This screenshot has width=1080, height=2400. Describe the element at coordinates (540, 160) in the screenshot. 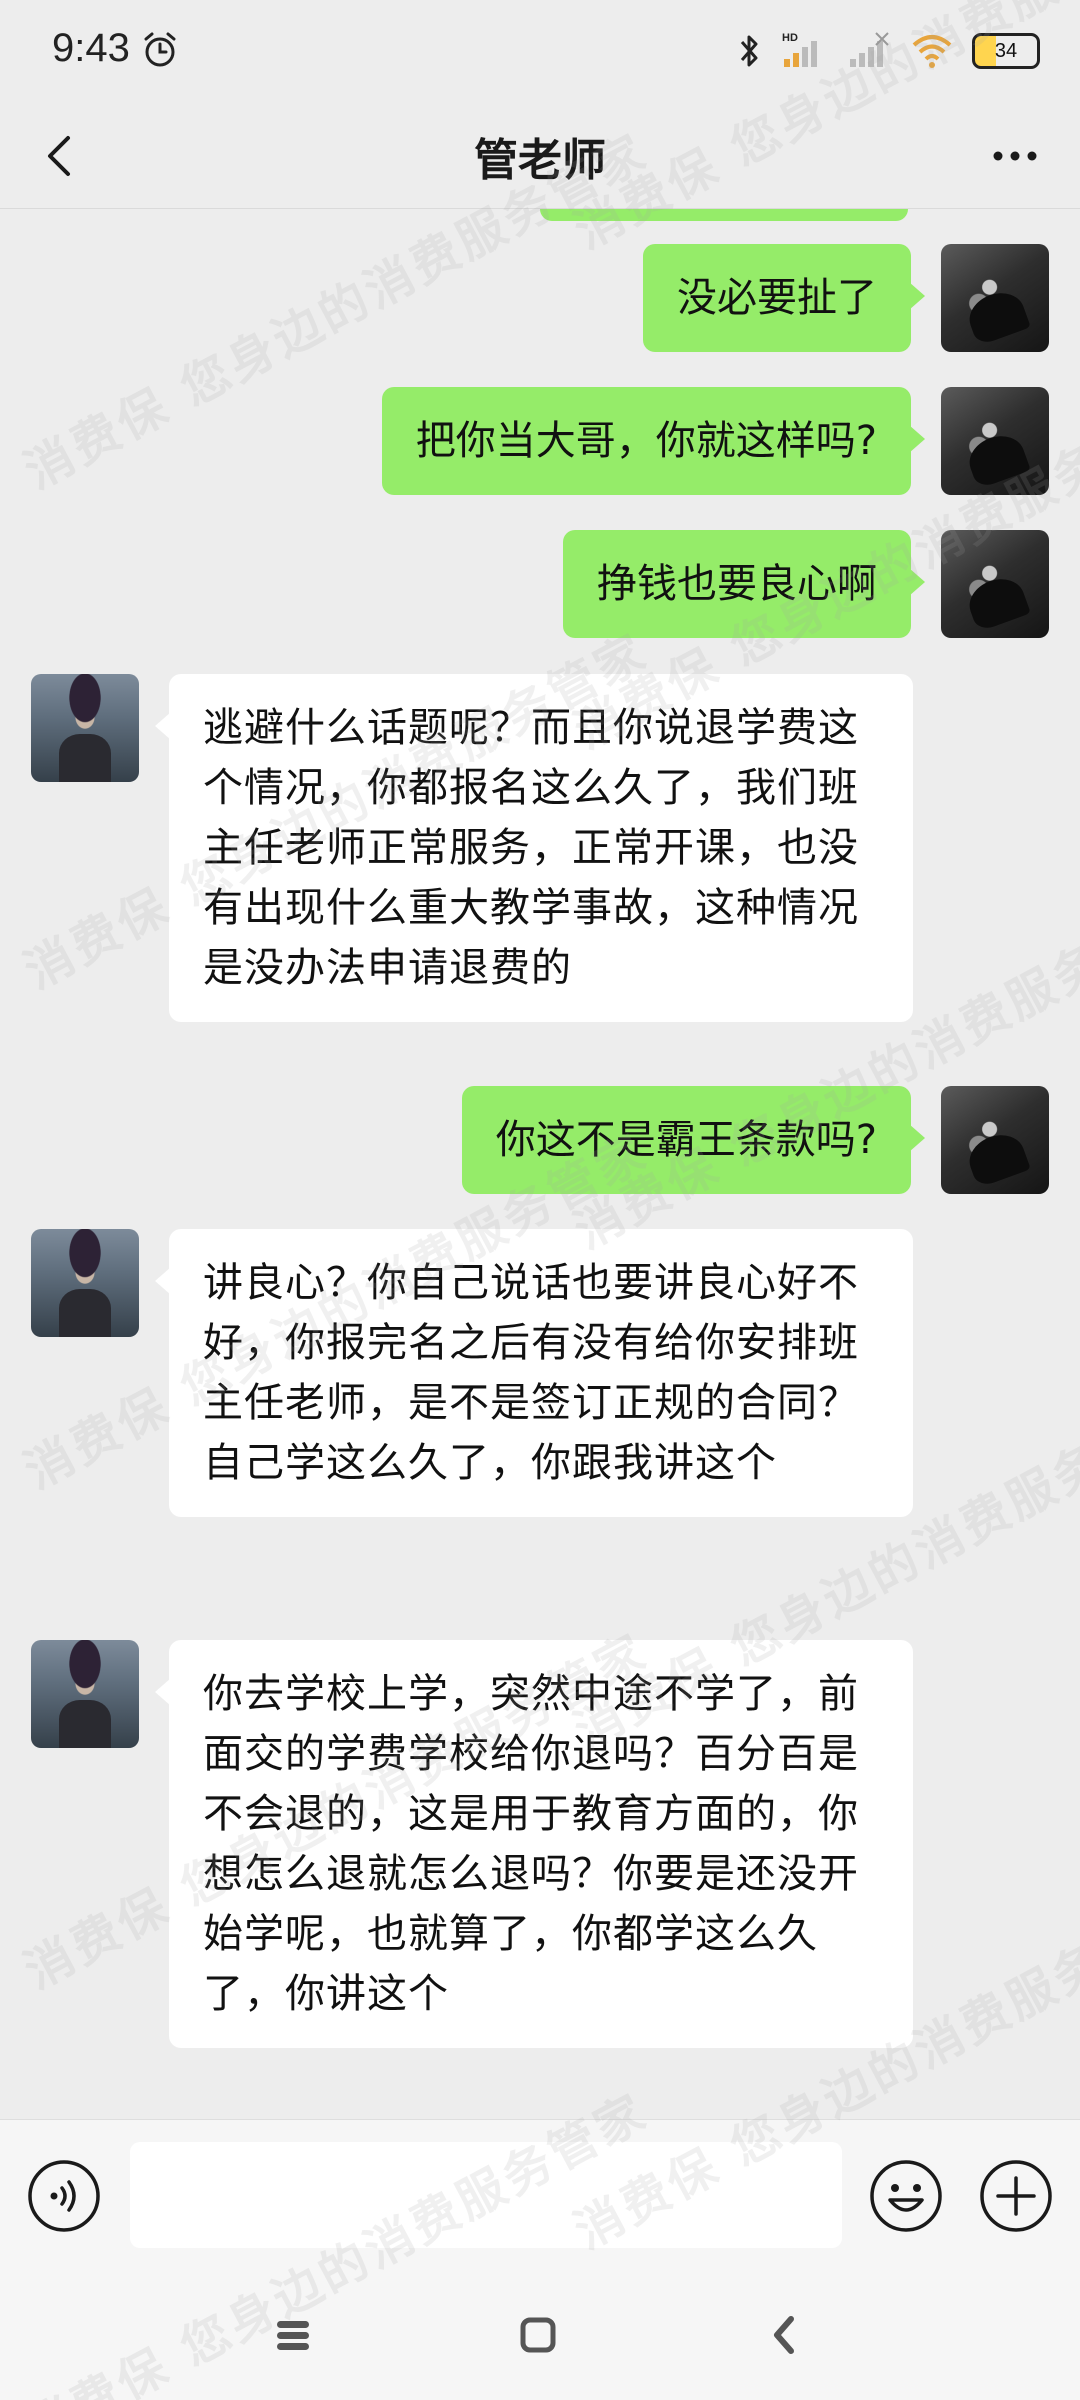

I see `chat-title: 管老师` at that location.